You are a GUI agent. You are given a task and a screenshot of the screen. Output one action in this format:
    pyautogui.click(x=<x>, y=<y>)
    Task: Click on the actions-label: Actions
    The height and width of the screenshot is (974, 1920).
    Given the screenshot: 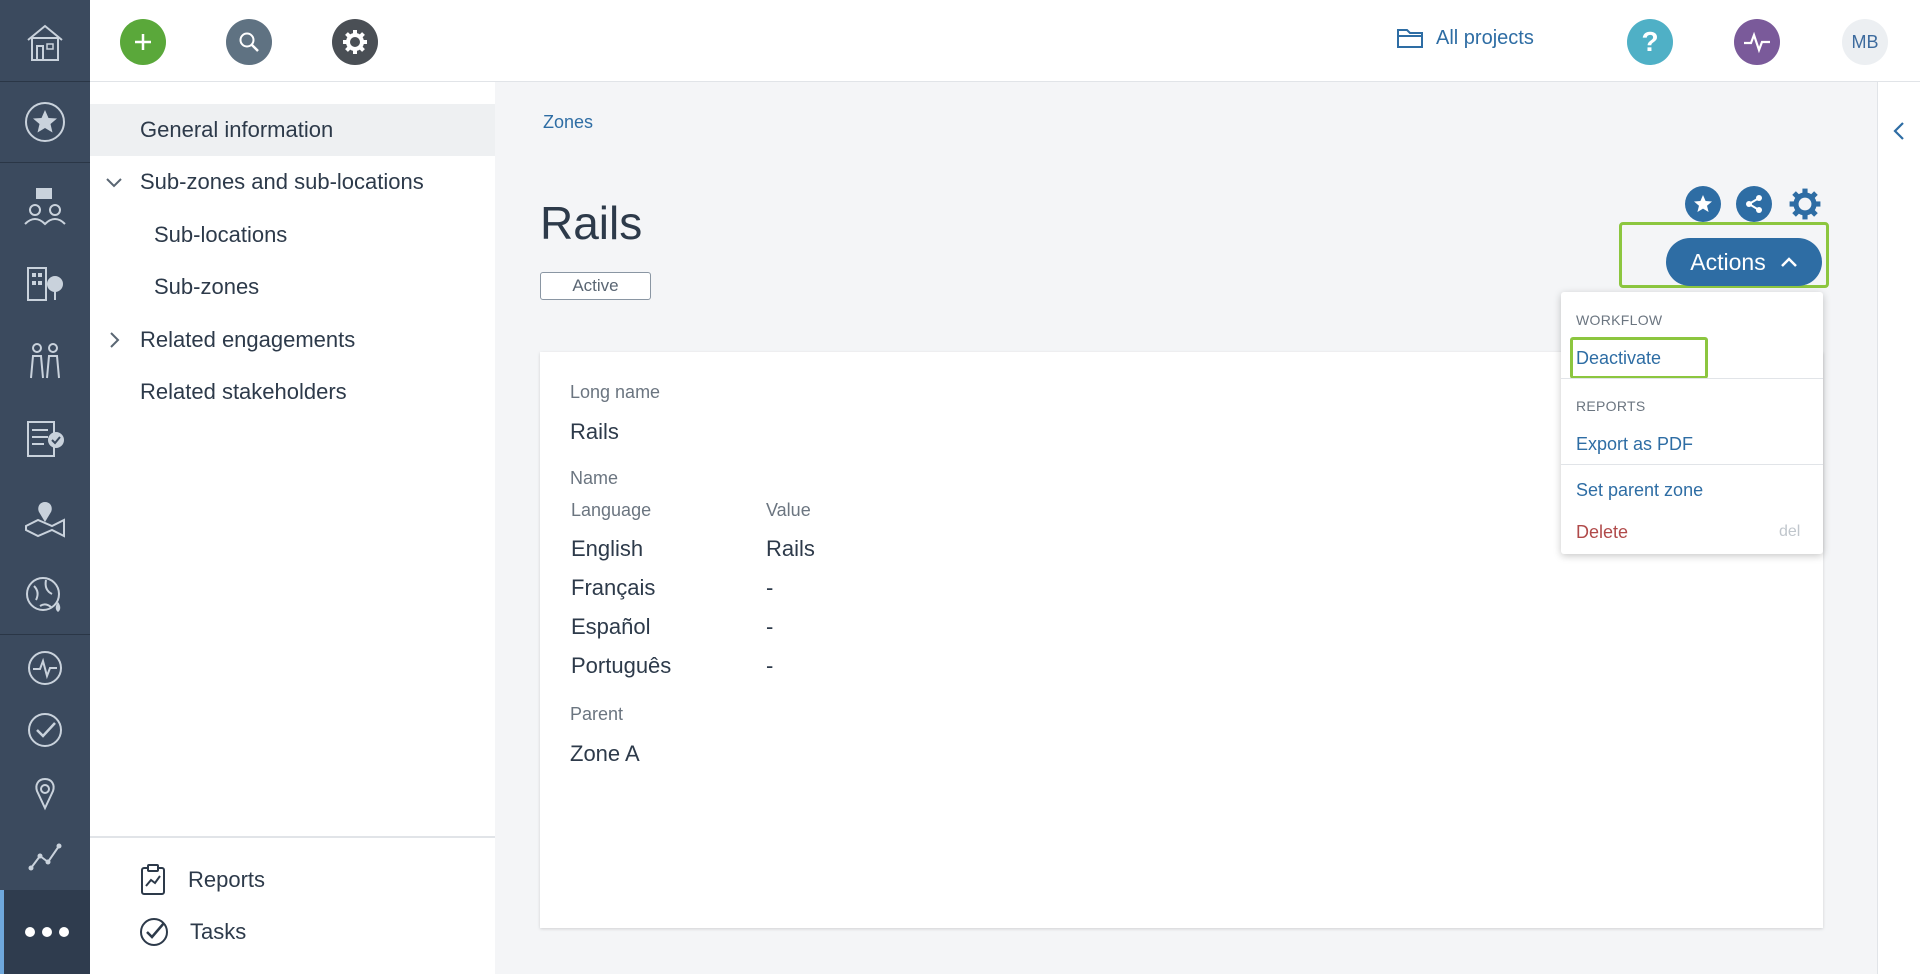 What is the action you would take?
    pyautogui.click(x=1728, y=261)
    